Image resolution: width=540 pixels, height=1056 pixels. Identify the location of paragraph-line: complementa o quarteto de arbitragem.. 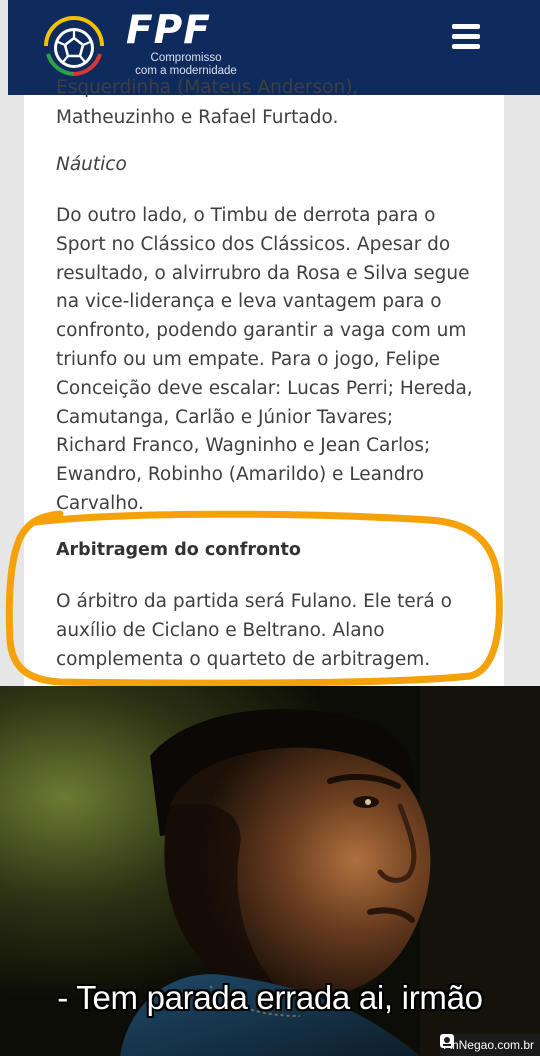
(243, 659).